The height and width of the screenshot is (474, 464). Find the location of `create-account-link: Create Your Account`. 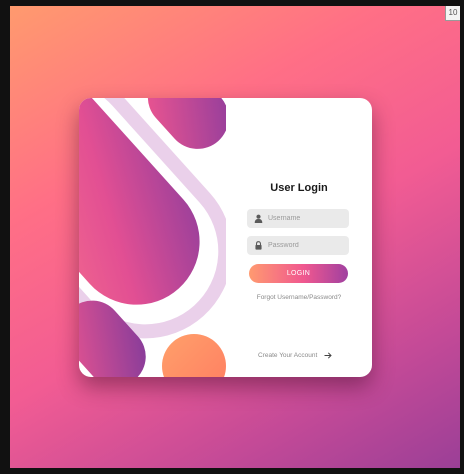

create-account-link: Create Your Account is located at coordinates (295, 355).